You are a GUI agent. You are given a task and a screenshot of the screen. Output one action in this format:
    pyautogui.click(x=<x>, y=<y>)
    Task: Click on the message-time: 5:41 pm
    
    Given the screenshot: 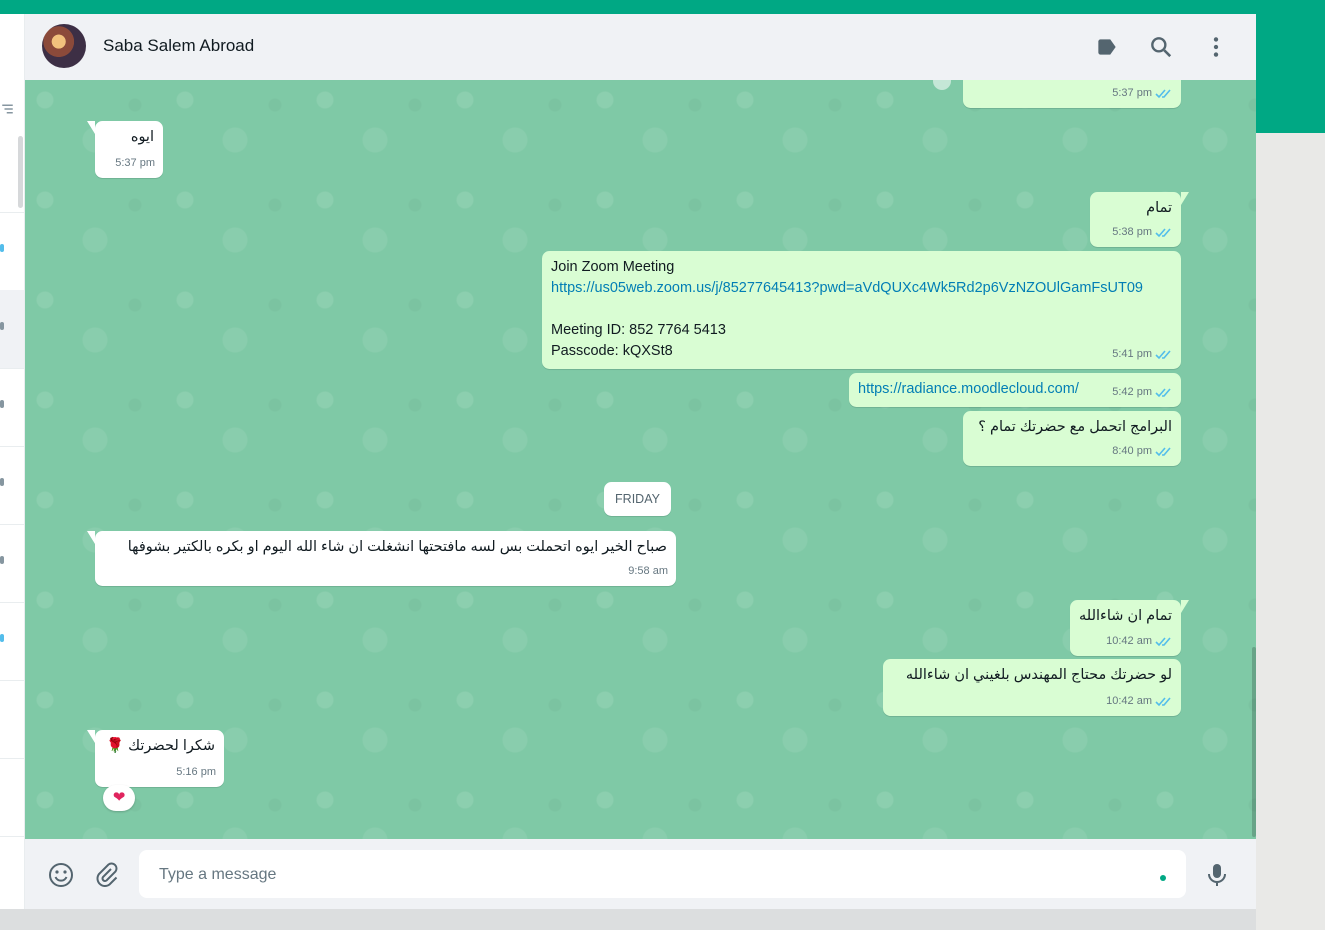 What is the action you would take?
    pyautogui.click(x=1132, y=354)
    